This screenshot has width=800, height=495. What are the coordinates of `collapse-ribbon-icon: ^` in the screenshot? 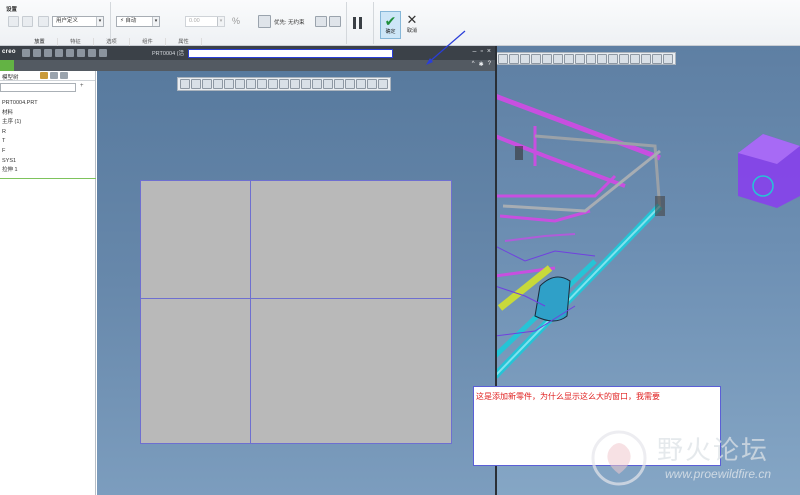 It's located at (473, 64).